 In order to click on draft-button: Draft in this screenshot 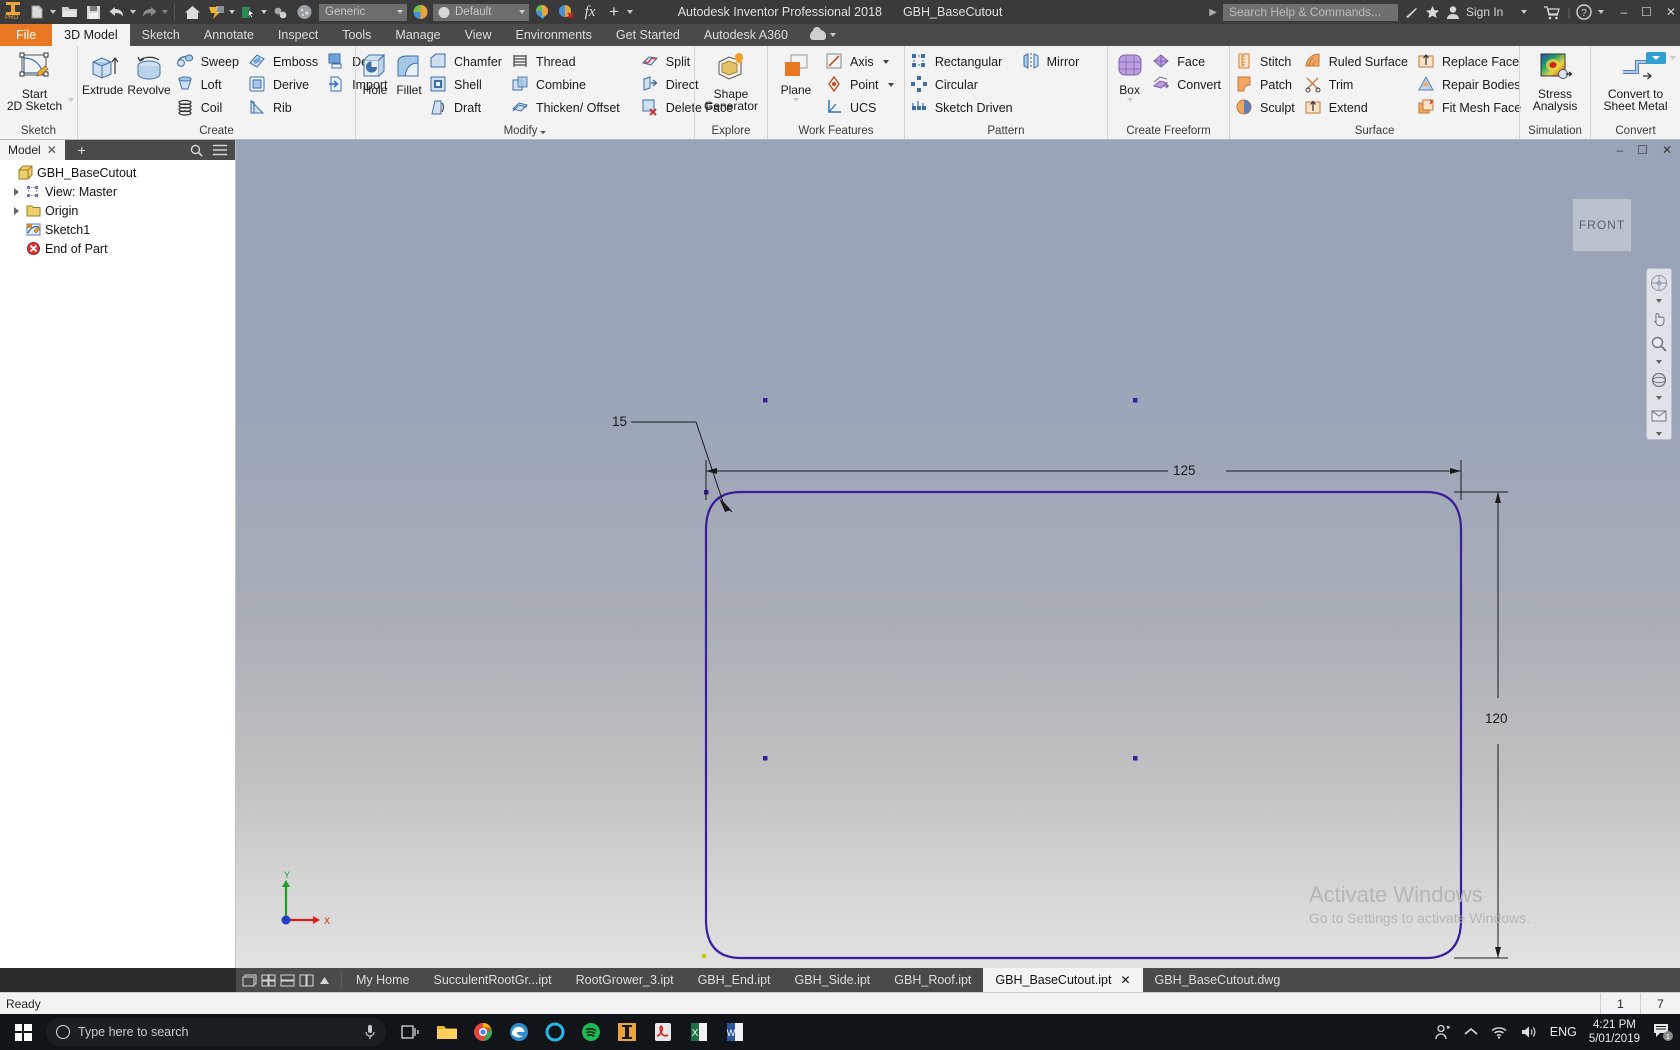, I will do `click(467, 108)`.